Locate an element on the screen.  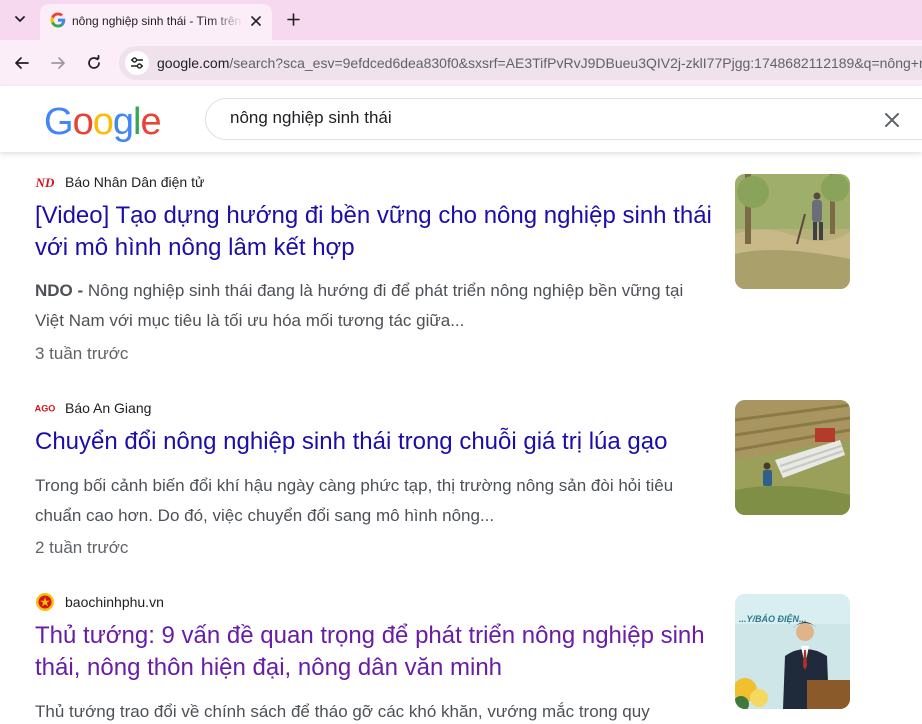
tab-close-button is located at coordinates (256, 21).